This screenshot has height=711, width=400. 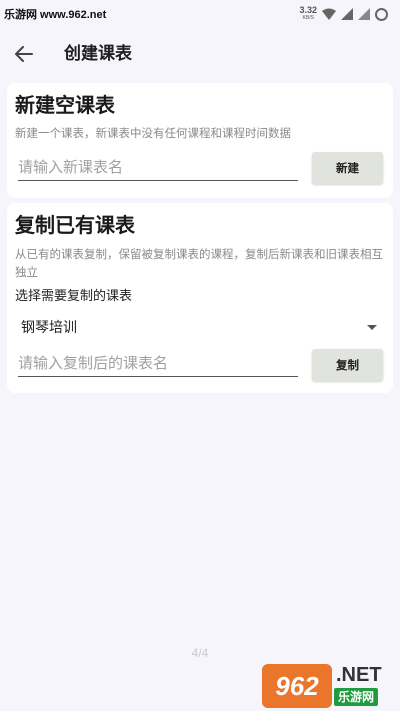 What do you see at coordinates (359, 675) in the screenshot?
I see `logo-net-text: .NET` at bounding box center [359, 675].